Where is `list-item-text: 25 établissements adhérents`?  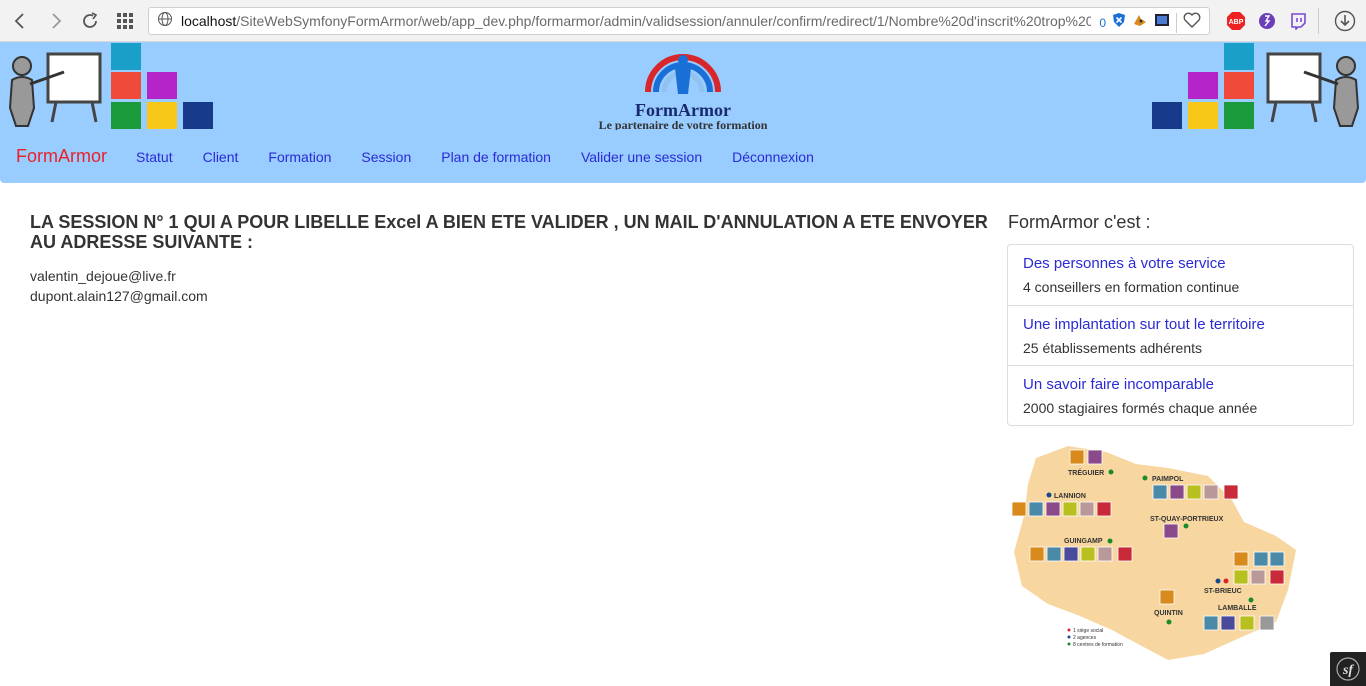 list-item-text: 25 établissements adhérents is located at coordinates (1112, 348).